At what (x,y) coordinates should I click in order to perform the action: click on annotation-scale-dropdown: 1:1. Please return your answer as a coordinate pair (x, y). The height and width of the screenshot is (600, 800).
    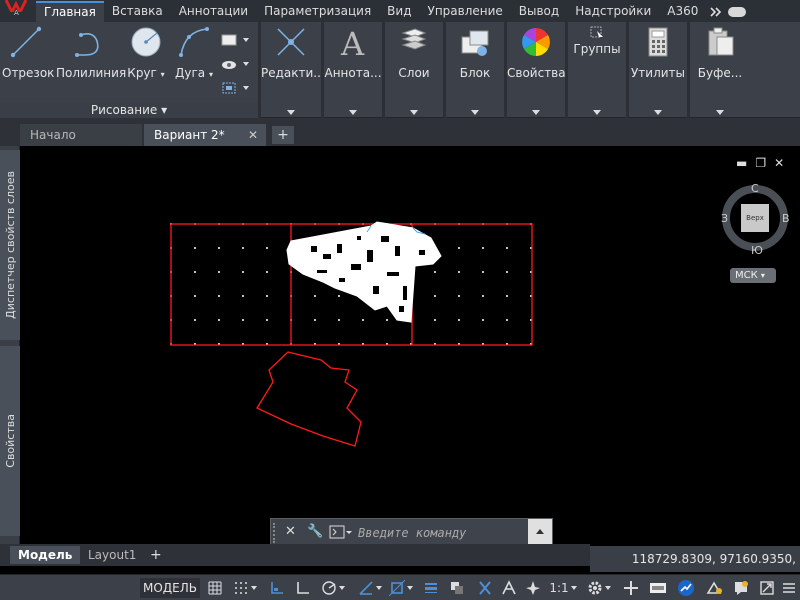
    Looking at the image, I should click on (563, 588).